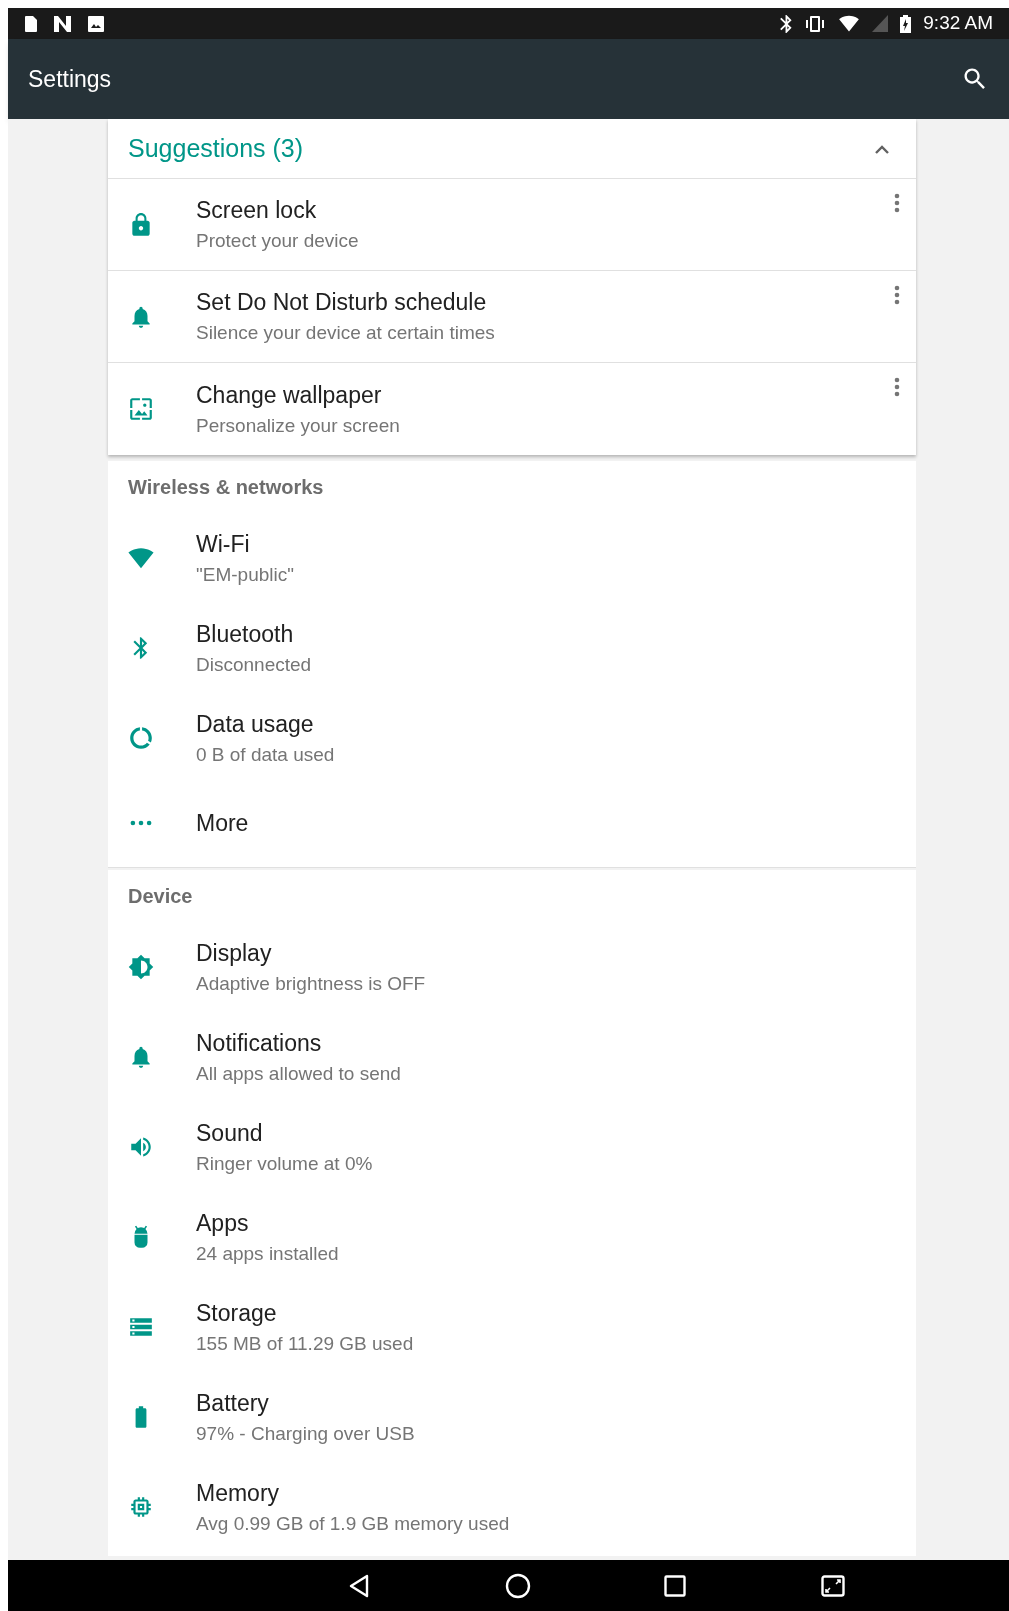  Describe the element at coordinates (254, 664) in the screenshot. I see `item-summary: Disconnected` at that location.